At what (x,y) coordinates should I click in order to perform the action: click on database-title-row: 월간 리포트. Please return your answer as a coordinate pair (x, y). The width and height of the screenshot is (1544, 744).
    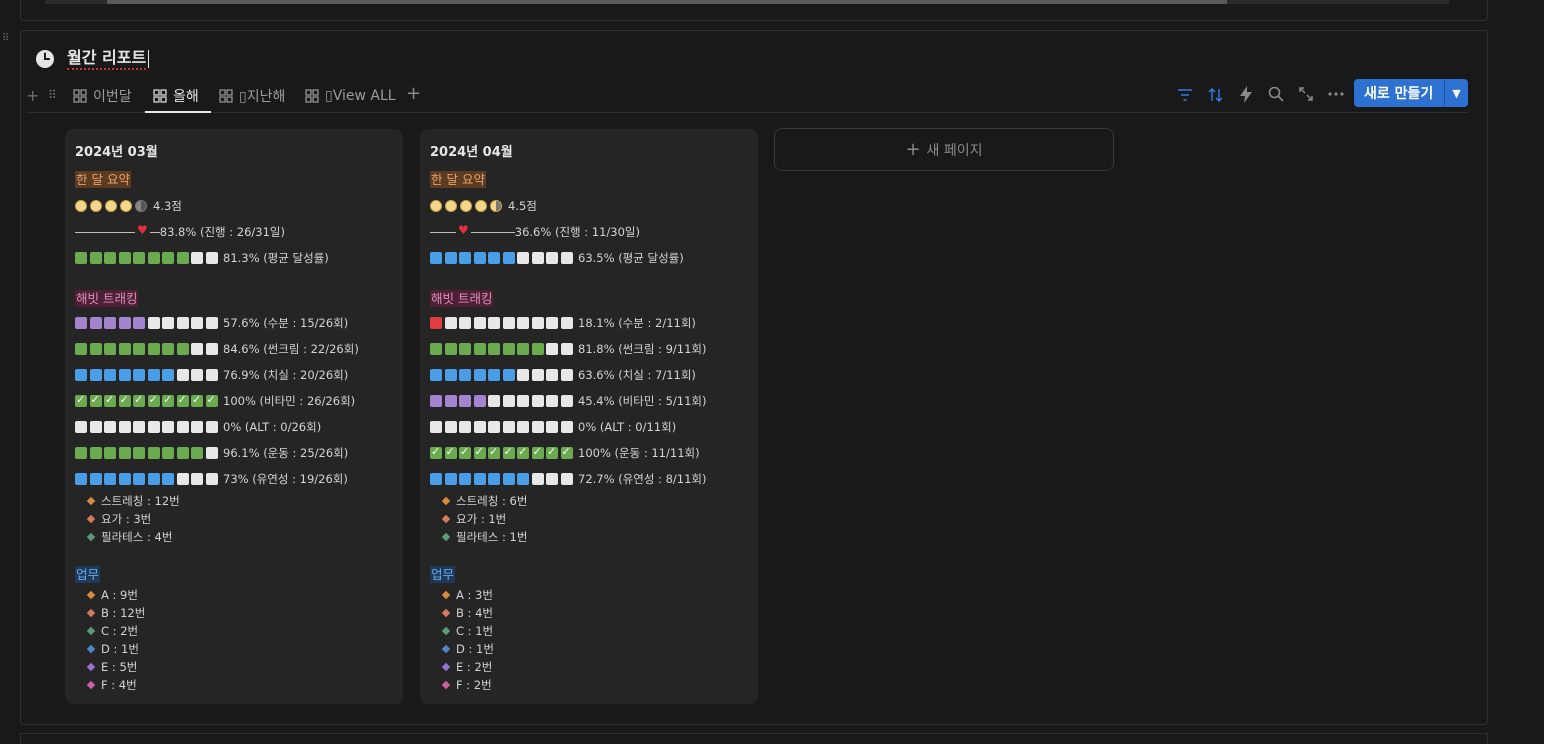
    Looking at the image, I should click on (92, 59).